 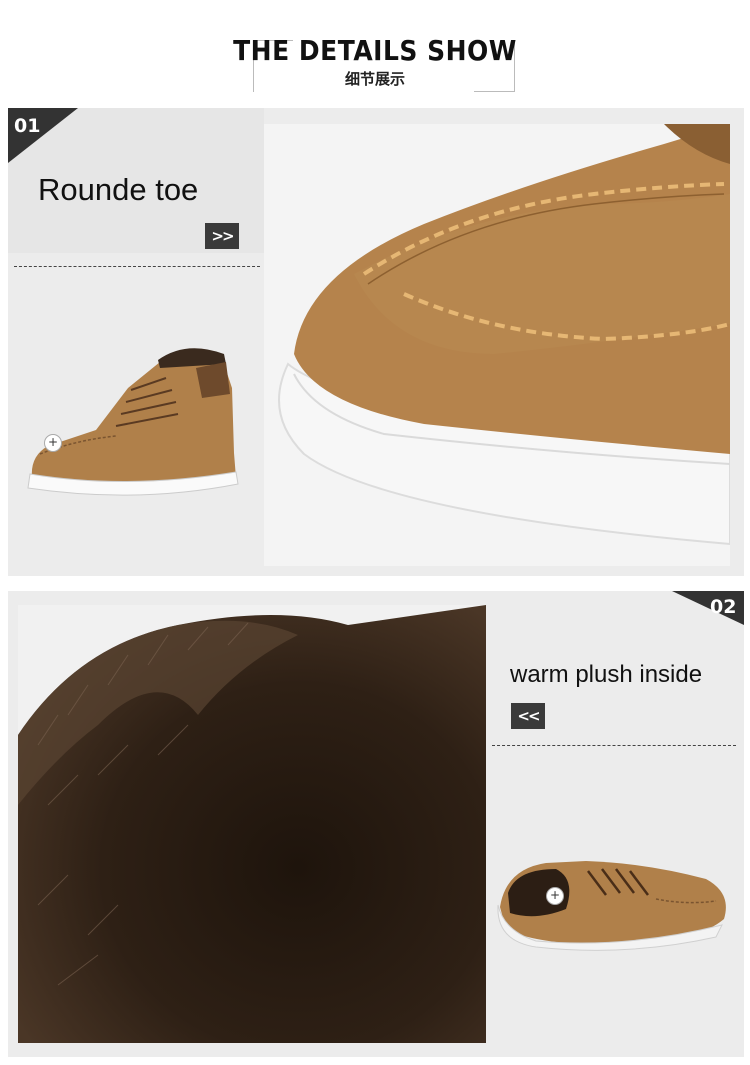 I want to click on detail-2-thumbnail: +, so click(x=614, y=904).